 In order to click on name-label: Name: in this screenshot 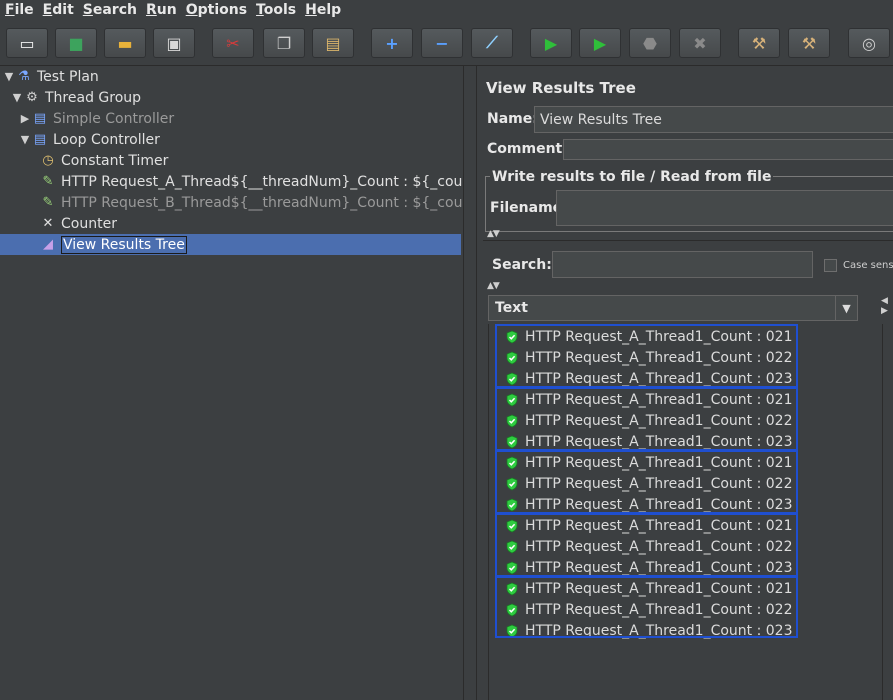, I will do `click(512, 119)`.